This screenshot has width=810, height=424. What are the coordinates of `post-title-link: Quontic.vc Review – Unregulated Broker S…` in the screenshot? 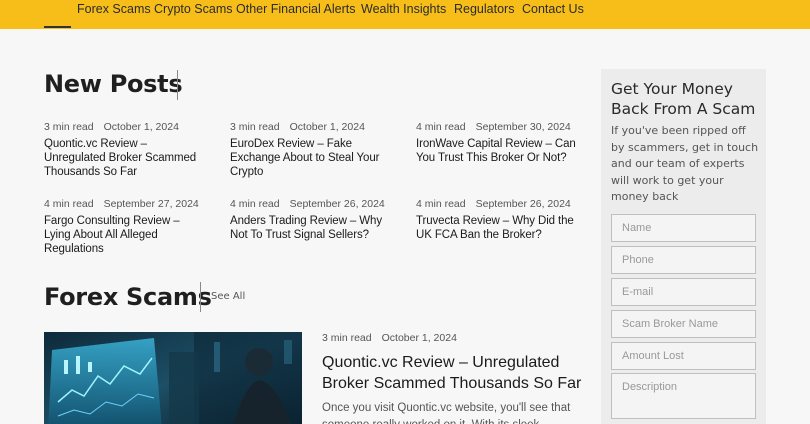 It's located at (124, 158).